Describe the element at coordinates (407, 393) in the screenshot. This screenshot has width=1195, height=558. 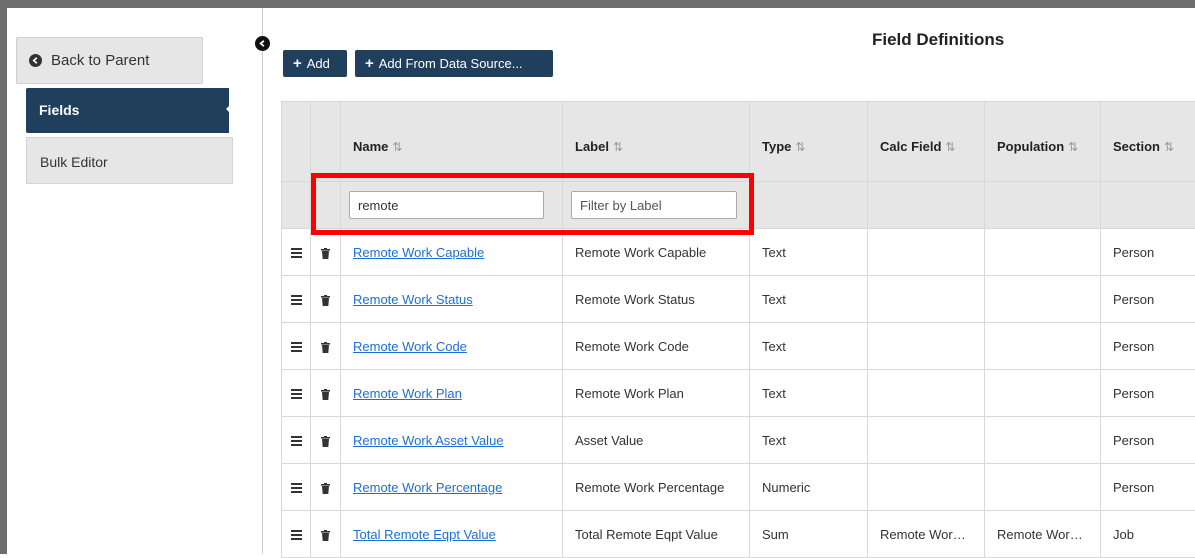
I see `field-name-link: Remote Work Plan` at that location.